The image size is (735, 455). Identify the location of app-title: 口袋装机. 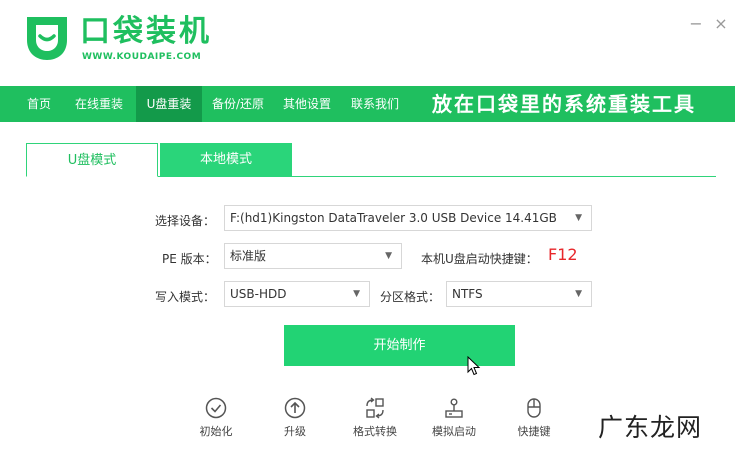
(146, 31).